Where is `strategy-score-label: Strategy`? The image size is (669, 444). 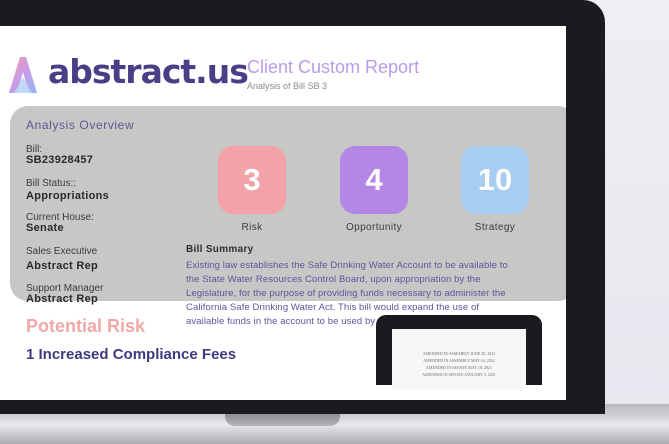
strategy-score-label: Strategy is located at coordinates (495, 227).